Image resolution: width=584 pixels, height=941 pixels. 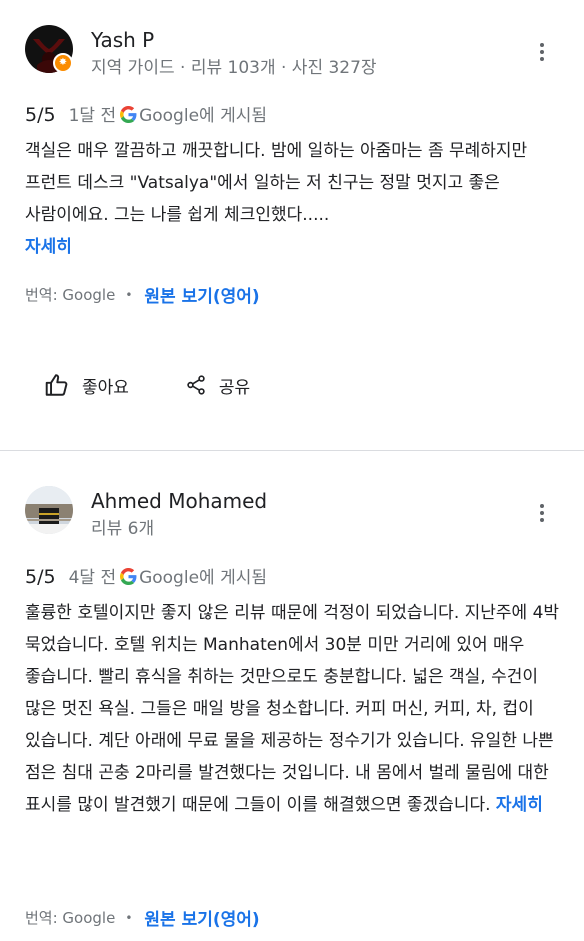 What do you see at coordinates (234, 387) in the screenshot?
I see `share-label: 공유` at bounding box center [234, 387].